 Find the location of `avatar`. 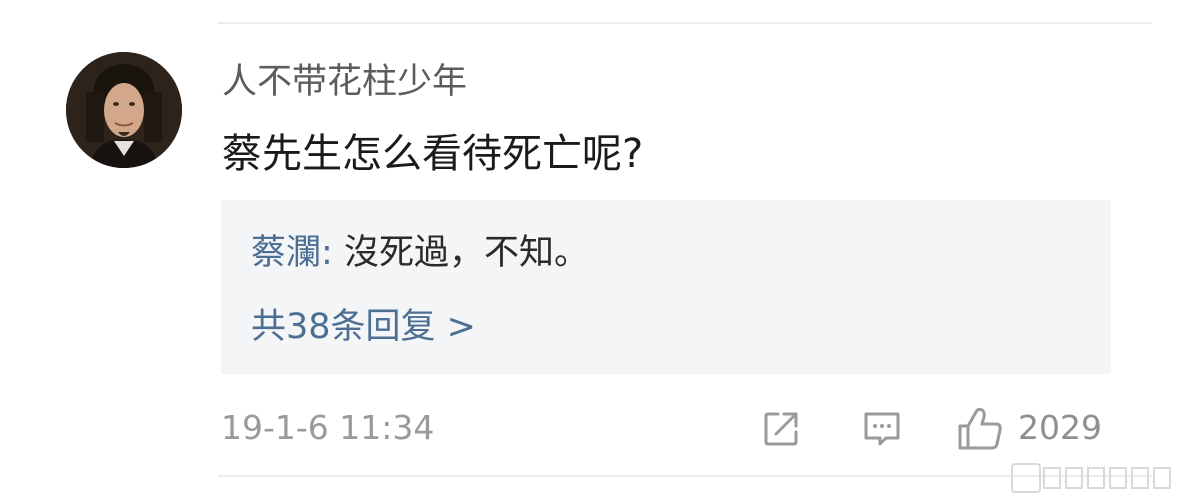

avatar is located at coordinates (124, 110).